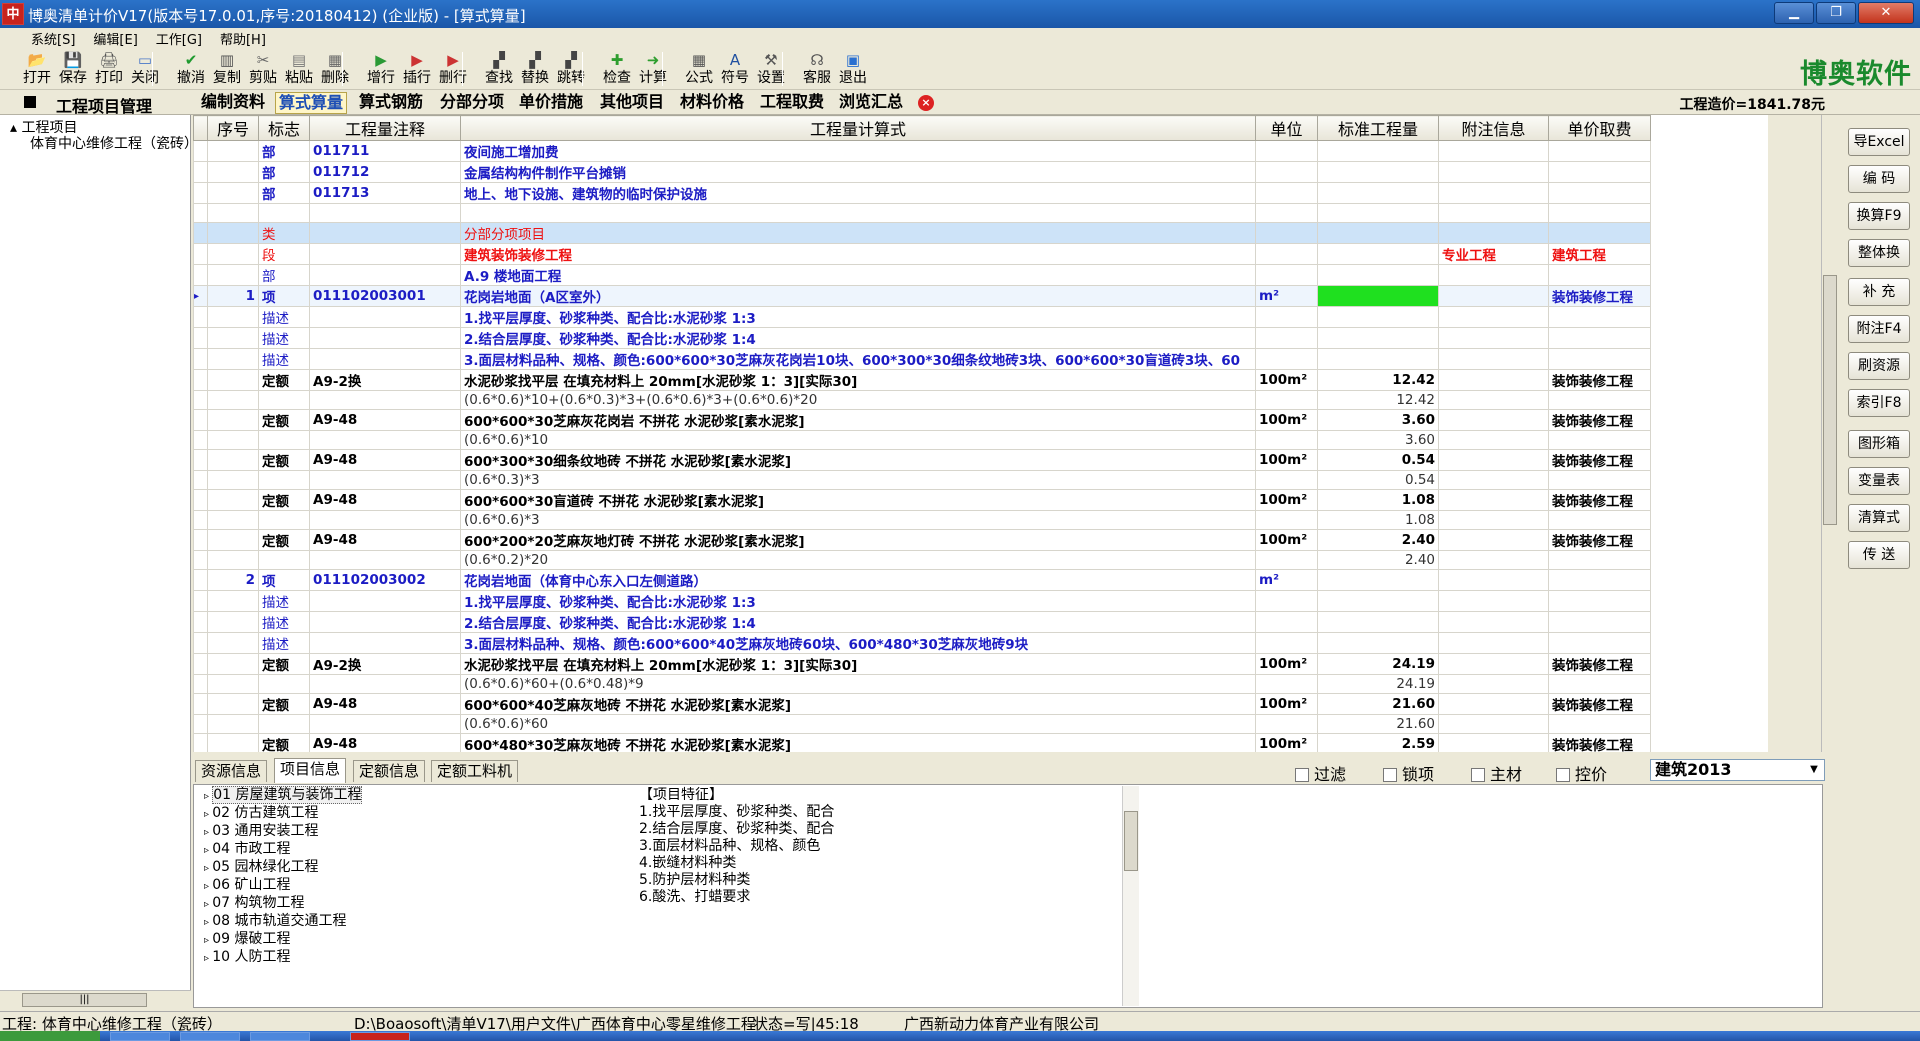  Describe the element at coordinates (926, 103) in the screenshot. I see `close-tab-icon: ×` at that location.